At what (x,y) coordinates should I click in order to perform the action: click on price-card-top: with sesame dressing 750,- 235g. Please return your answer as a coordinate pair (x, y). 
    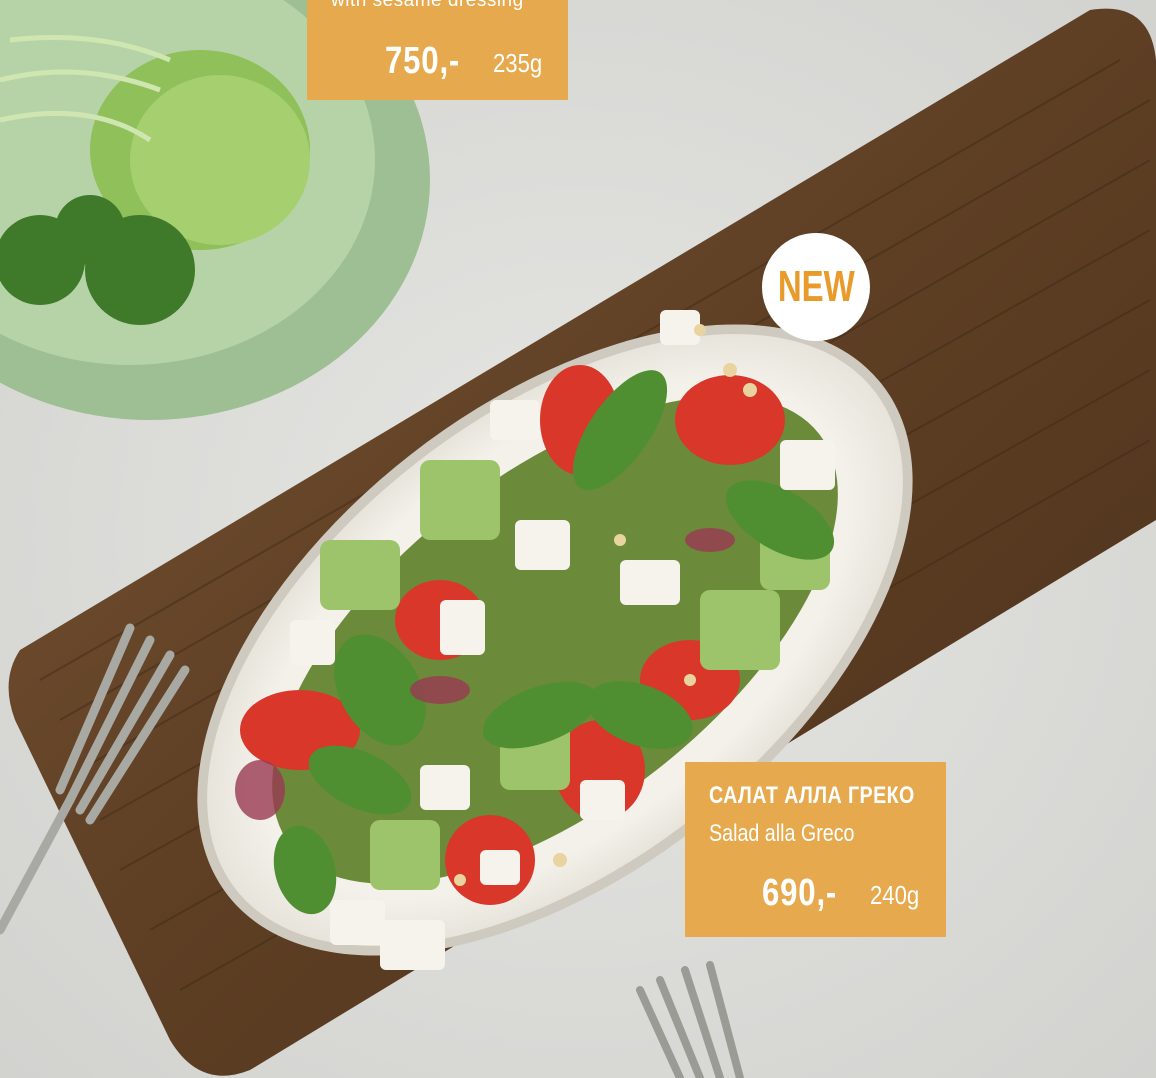
    Looking at the image, I should click on (437, 50).